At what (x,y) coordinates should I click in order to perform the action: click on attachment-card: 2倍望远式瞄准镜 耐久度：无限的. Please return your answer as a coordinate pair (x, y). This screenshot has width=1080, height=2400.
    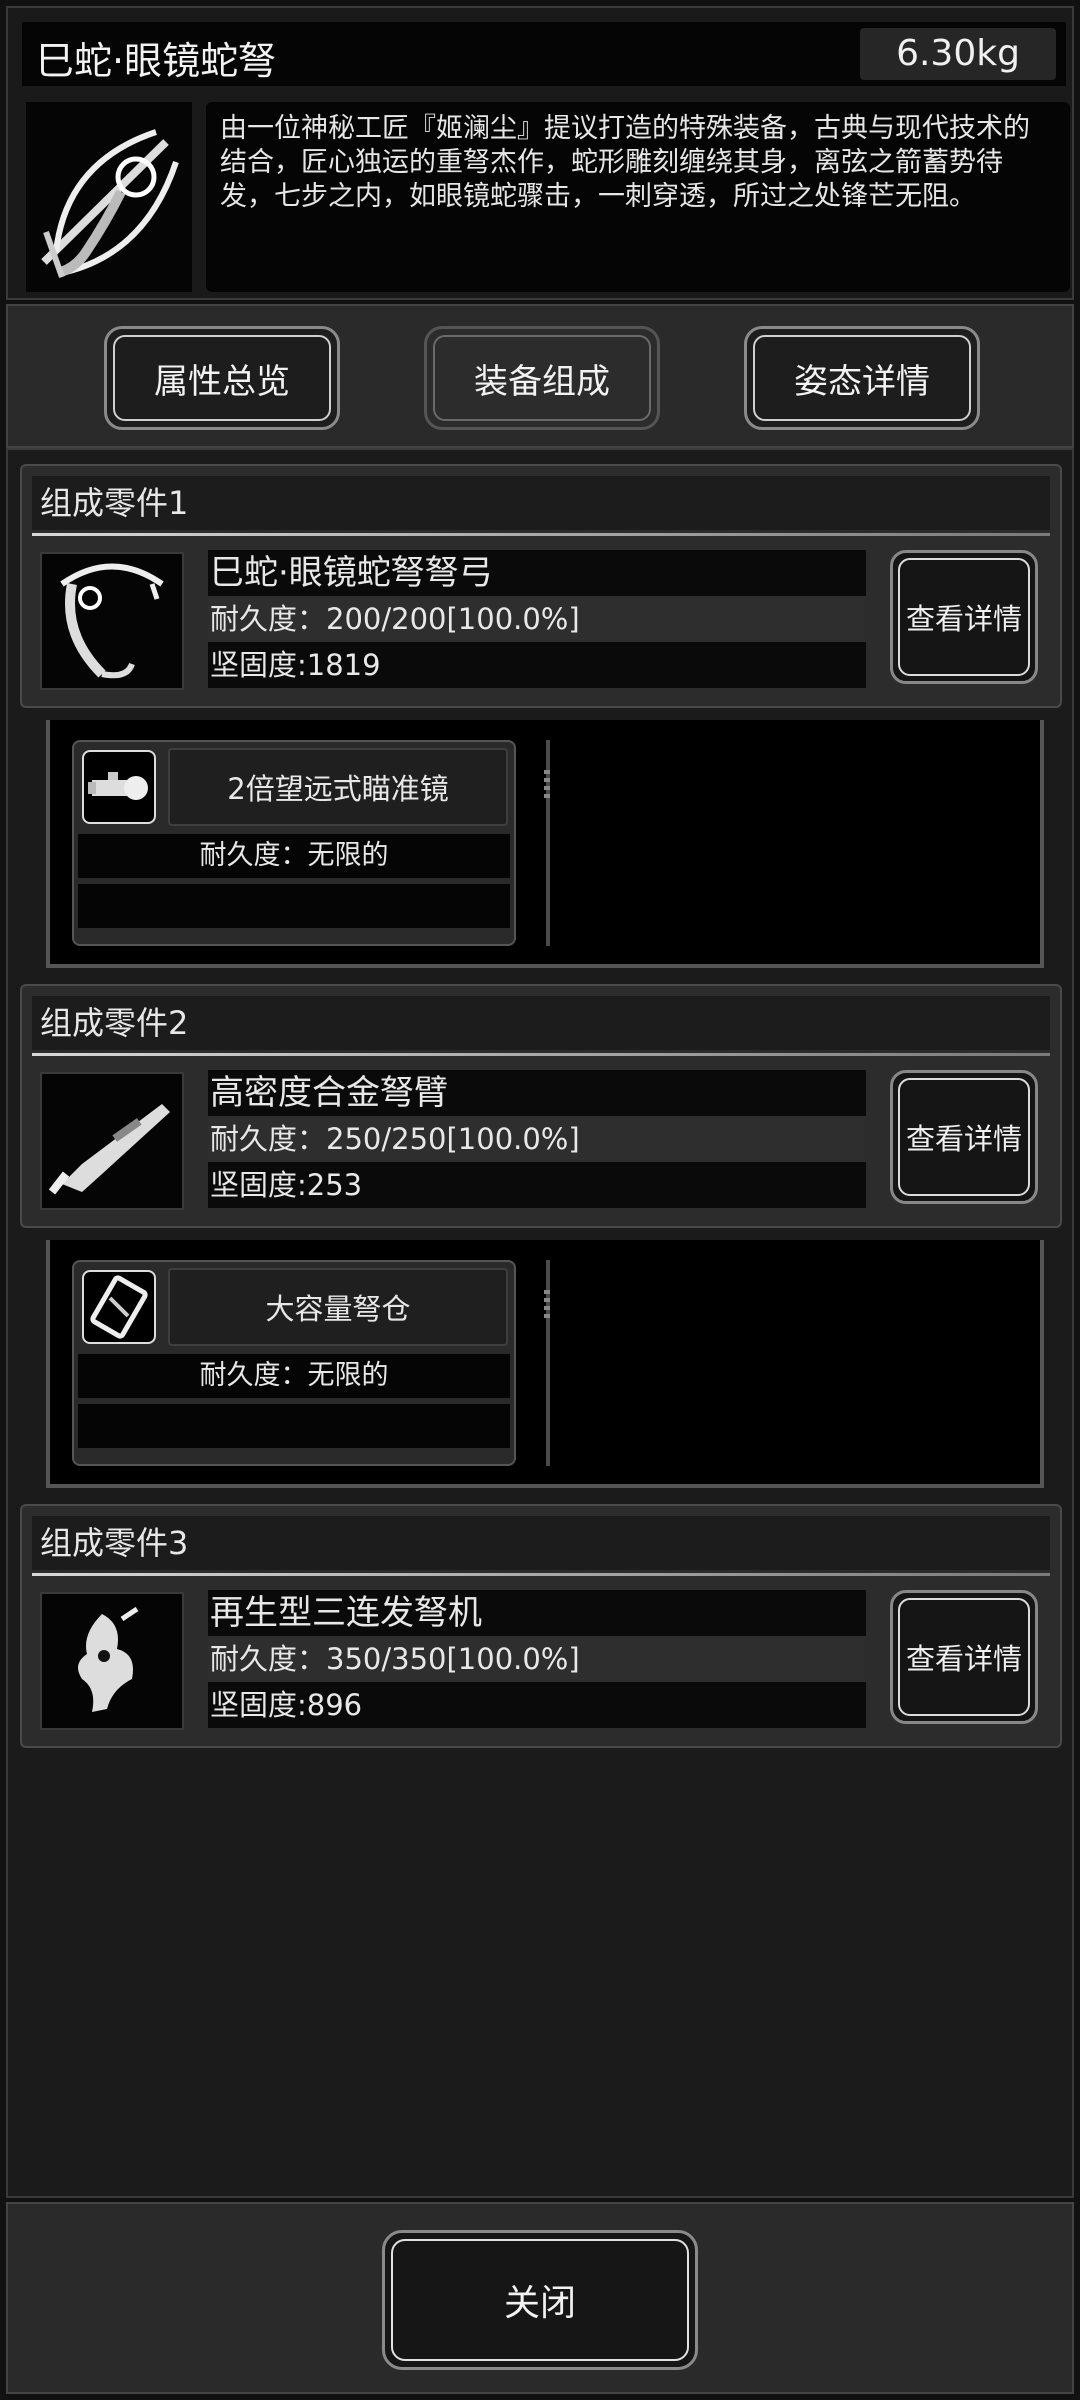
    Looking at the image, I should click on (294, 843).